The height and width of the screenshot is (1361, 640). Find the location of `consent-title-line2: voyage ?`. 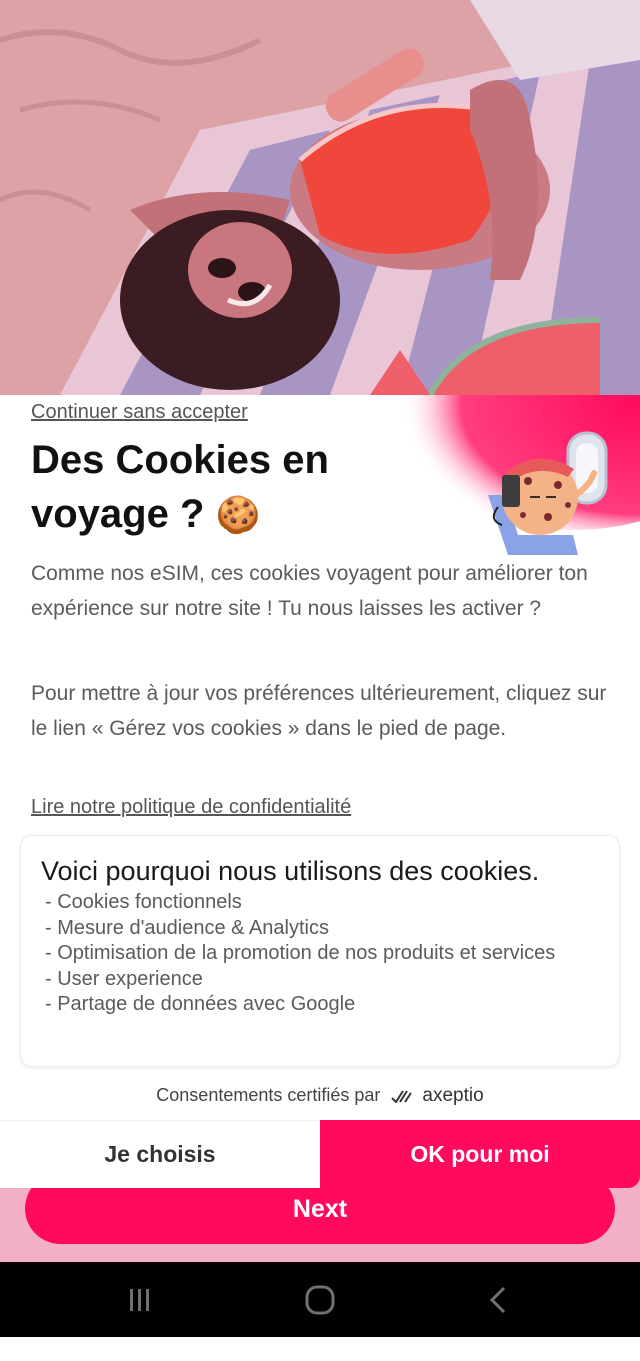

consent-title-line2: voyage ? is located at coordinates (118, 514).